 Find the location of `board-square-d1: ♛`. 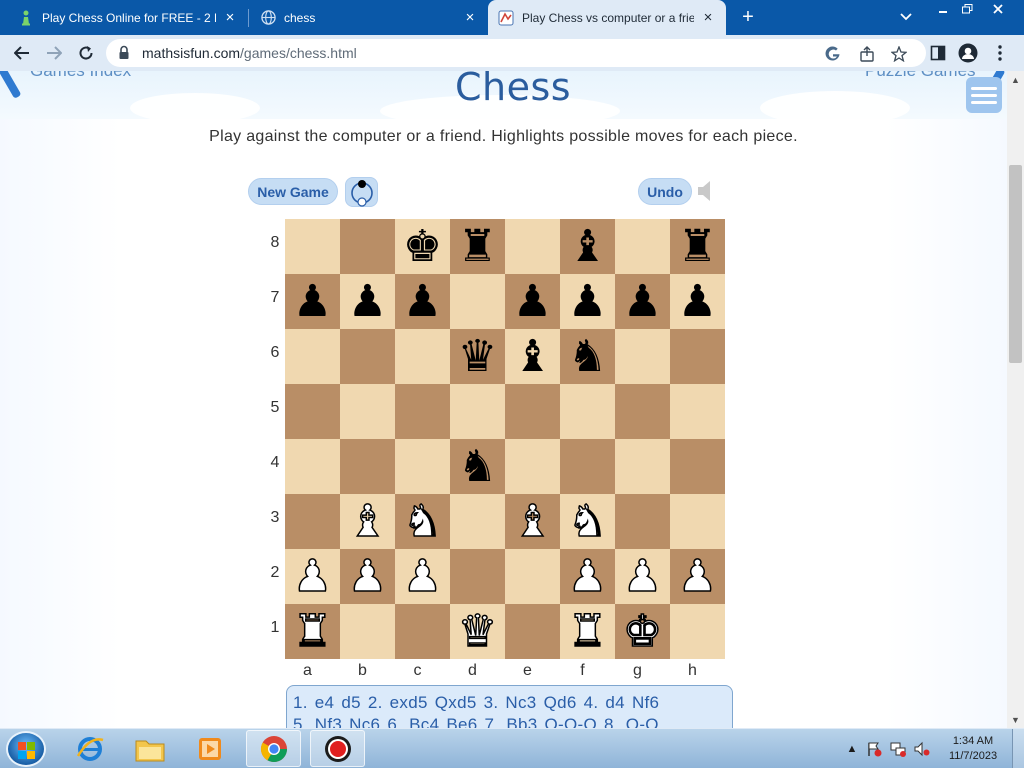

board-square-d1: ♛ is located at coordinates (477, 631).